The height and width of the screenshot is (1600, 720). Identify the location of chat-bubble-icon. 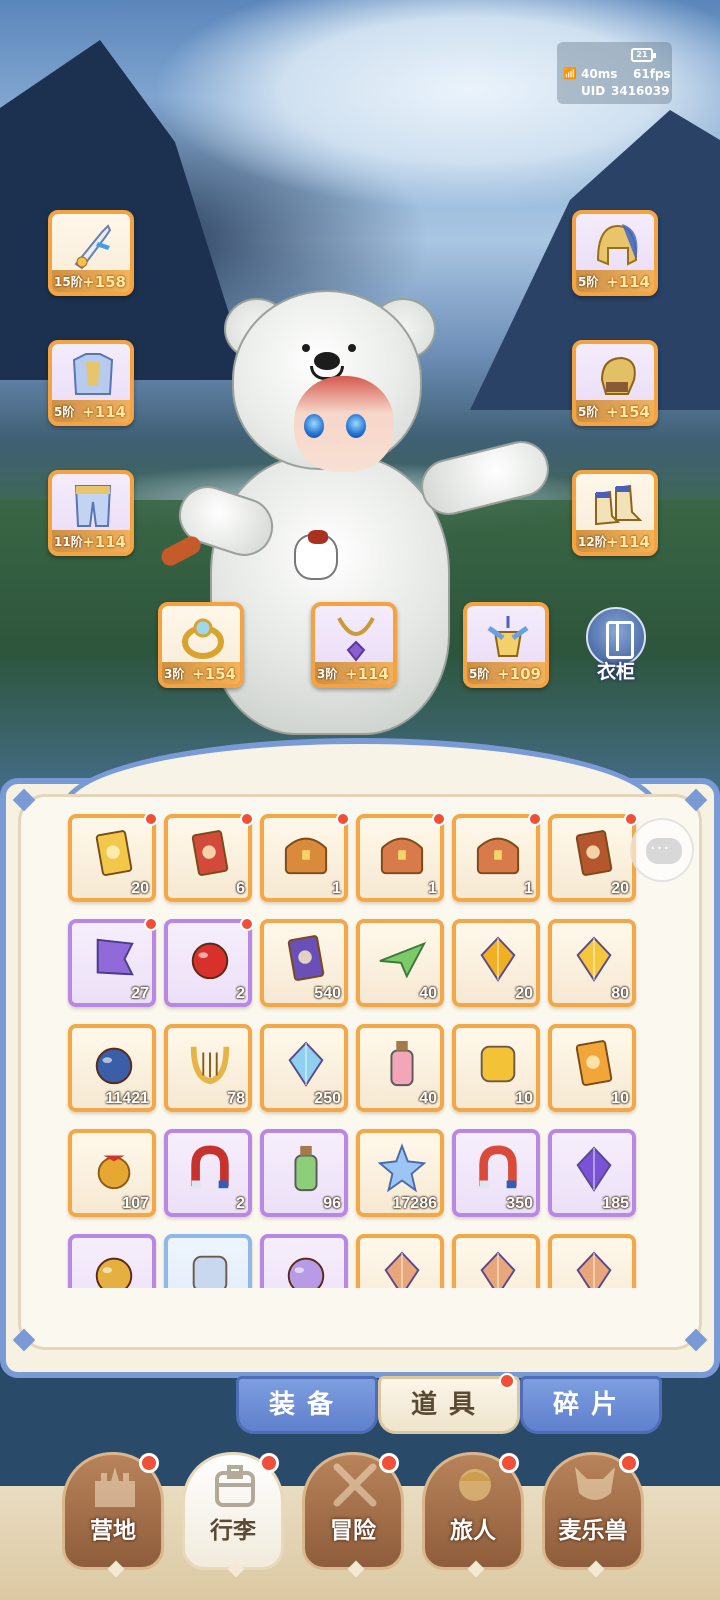
(664, 851).